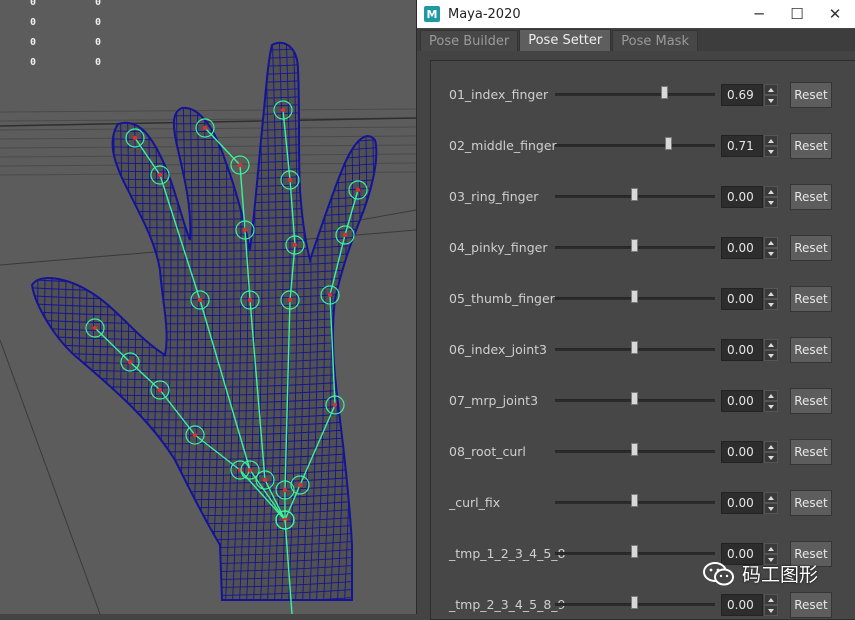 Image resolution: width=855 pixels, height=620 pixels. I want to click on pose-label: 07_mrp_joint3, so click(494, 400).